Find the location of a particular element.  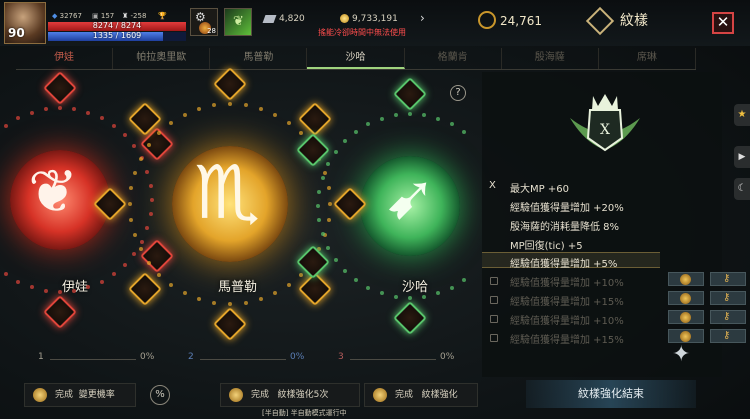

settings-slot: ⚙ 28 is located at coordinates (204, 22).